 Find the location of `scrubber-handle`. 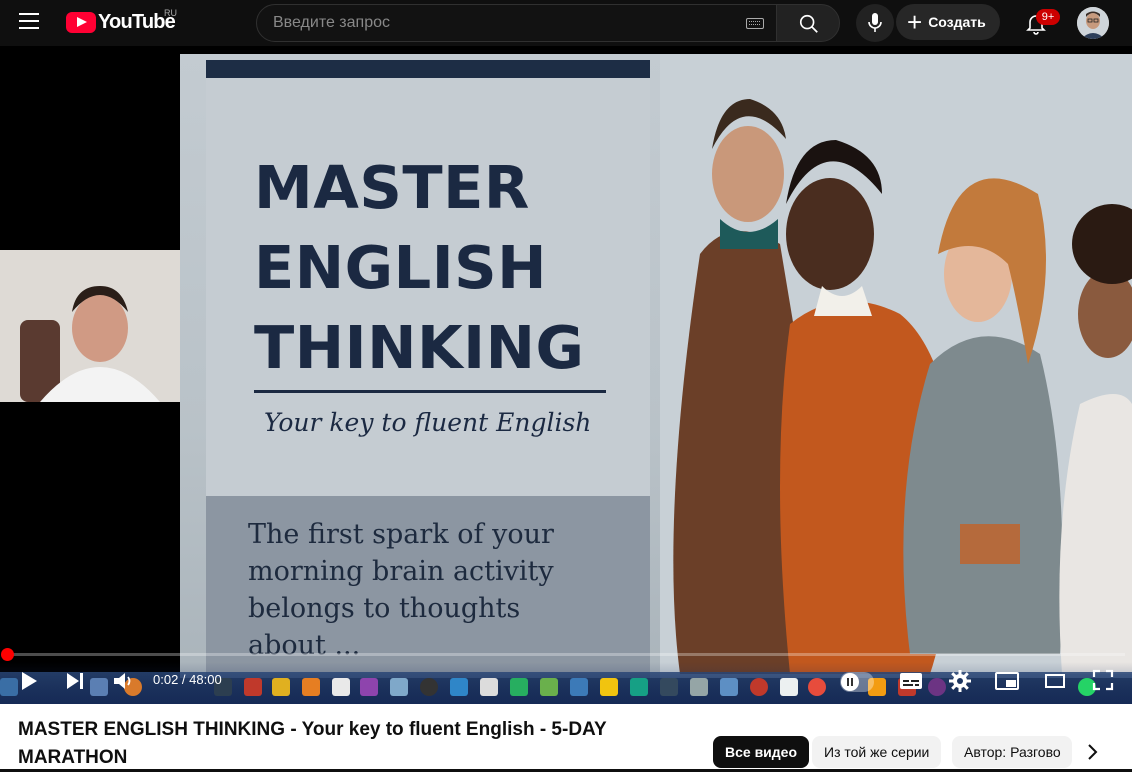

scrubber-handle is located at coordinates (7, 654).